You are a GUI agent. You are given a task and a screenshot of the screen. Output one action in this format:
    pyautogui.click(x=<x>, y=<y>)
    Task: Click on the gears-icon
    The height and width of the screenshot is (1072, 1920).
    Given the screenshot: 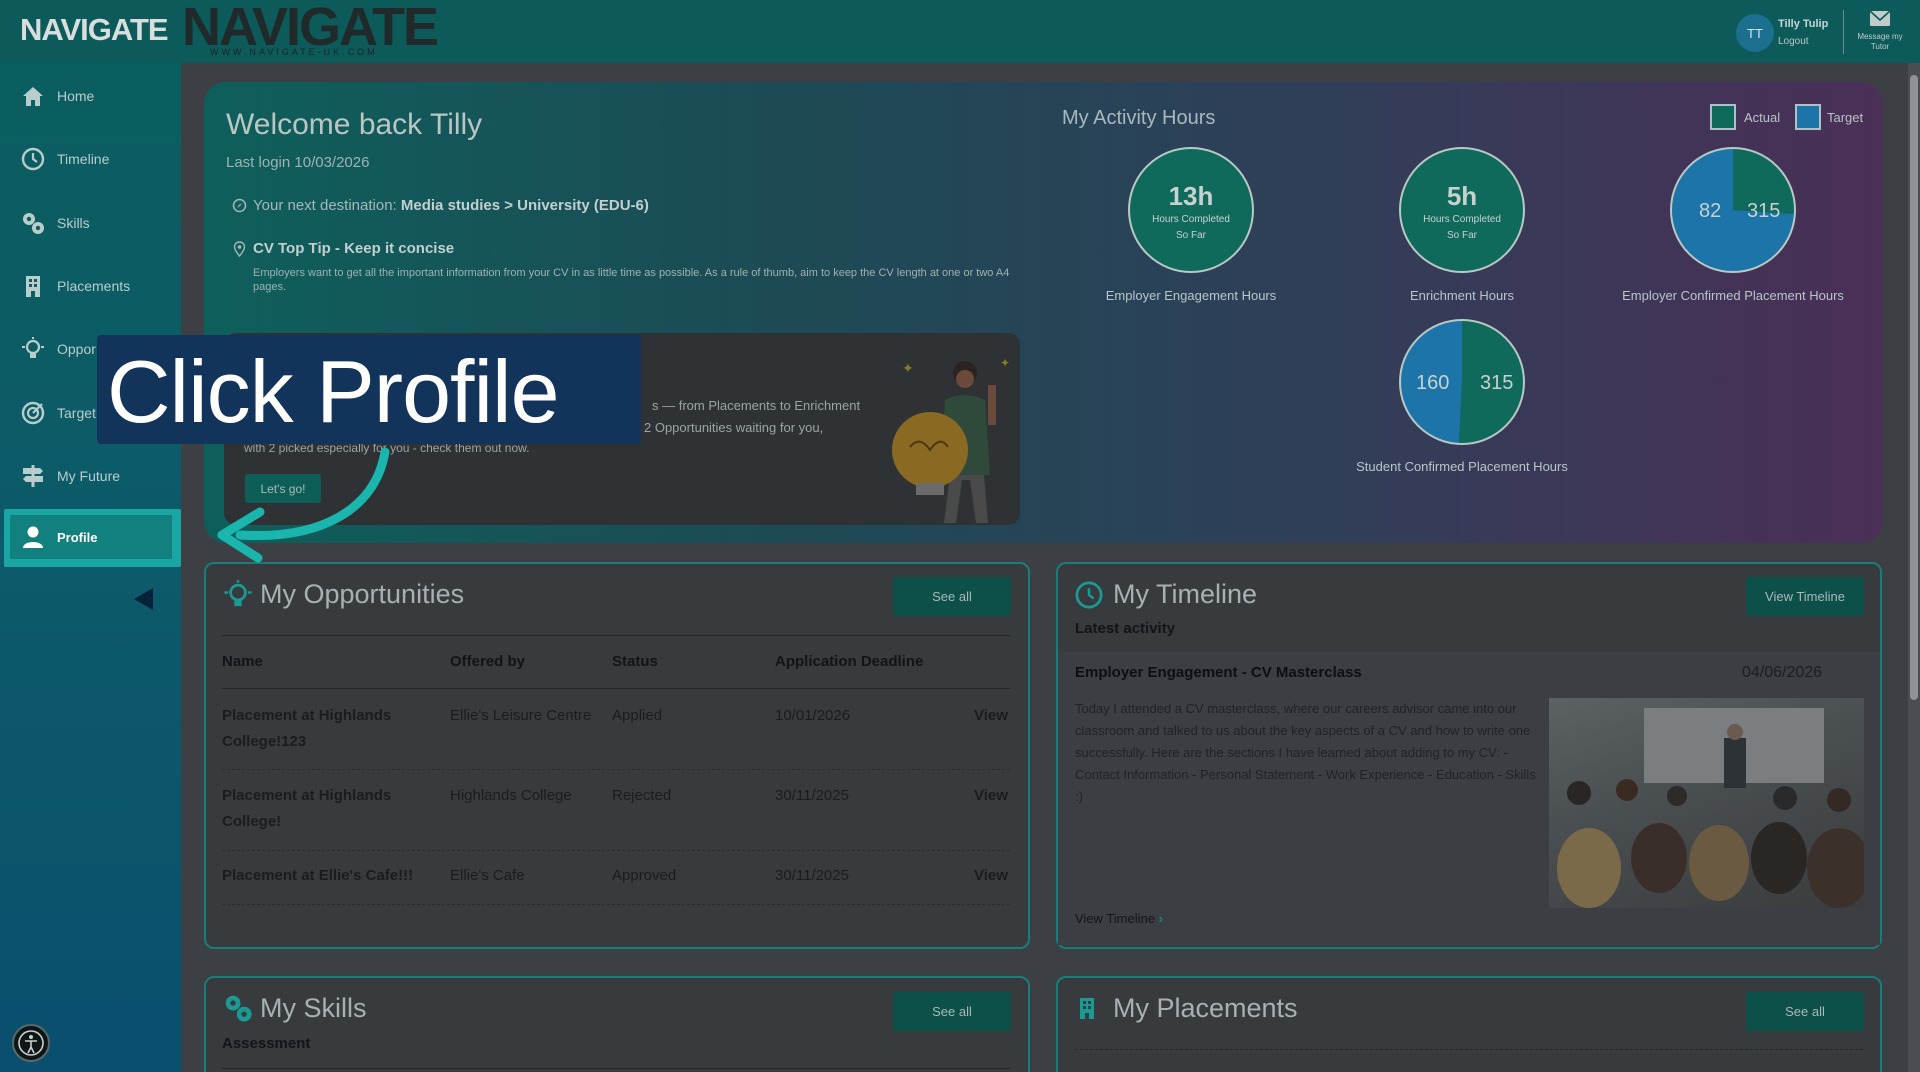 What is the action you would take?
    pyautogui.click(x=33, y=223)
    